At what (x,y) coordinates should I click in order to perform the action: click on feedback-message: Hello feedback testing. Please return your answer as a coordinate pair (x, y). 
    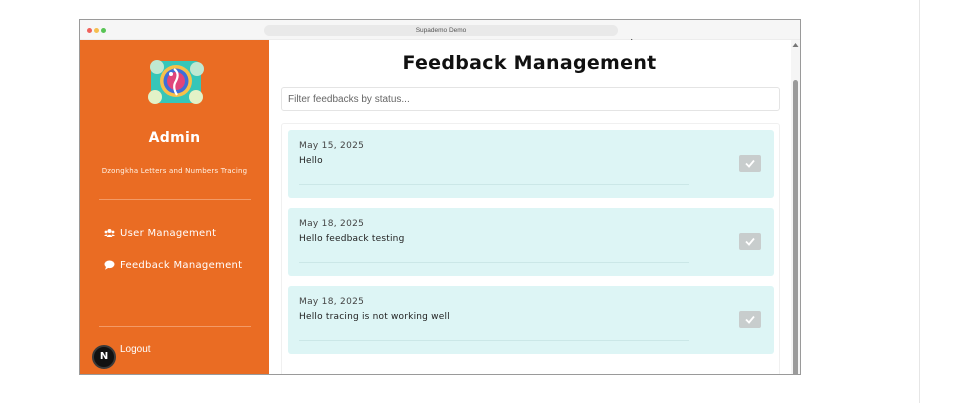
    Looking at the image, I should click on (352, 239).